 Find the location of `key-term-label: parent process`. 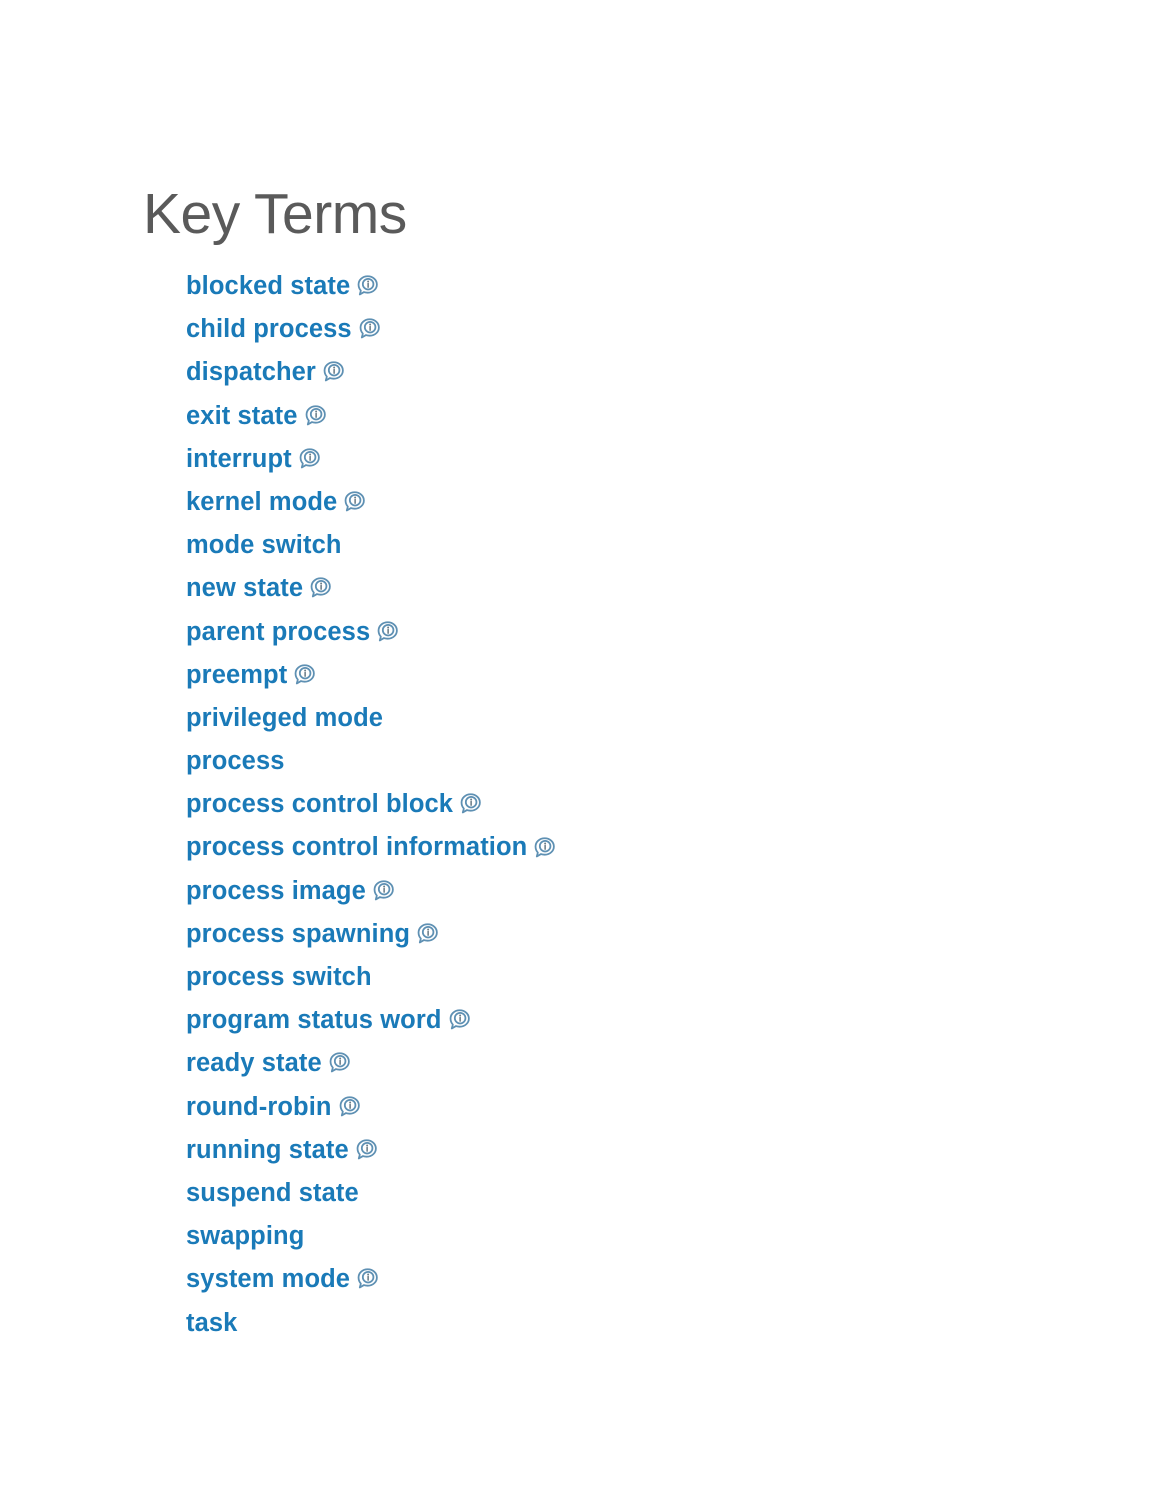

key-term-label: parent process is located at coordinates (278, 631).